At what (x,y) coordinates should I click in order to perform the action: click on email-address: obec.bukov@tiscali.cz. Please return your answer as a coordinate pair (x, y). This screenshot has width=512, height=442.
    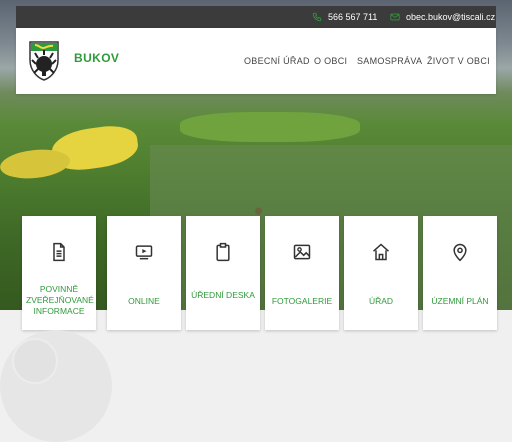
    Looking at the image, I should click on (450, 17).